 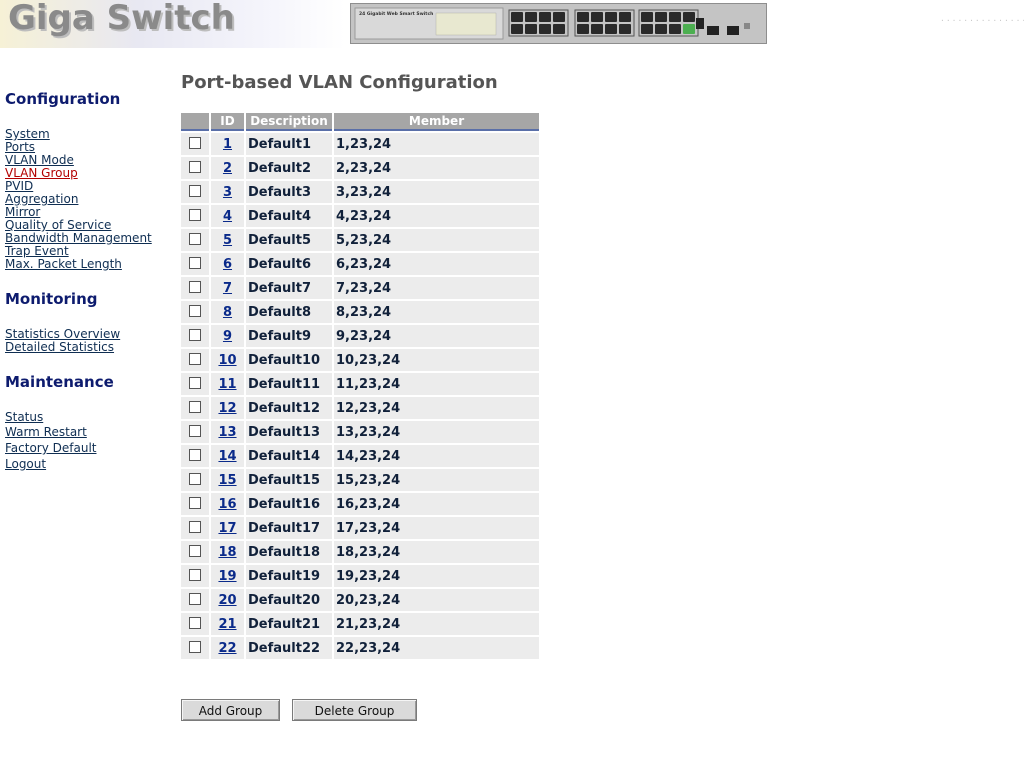 I want to click on row-member: 8,23,24, so click(x=436, y=312).